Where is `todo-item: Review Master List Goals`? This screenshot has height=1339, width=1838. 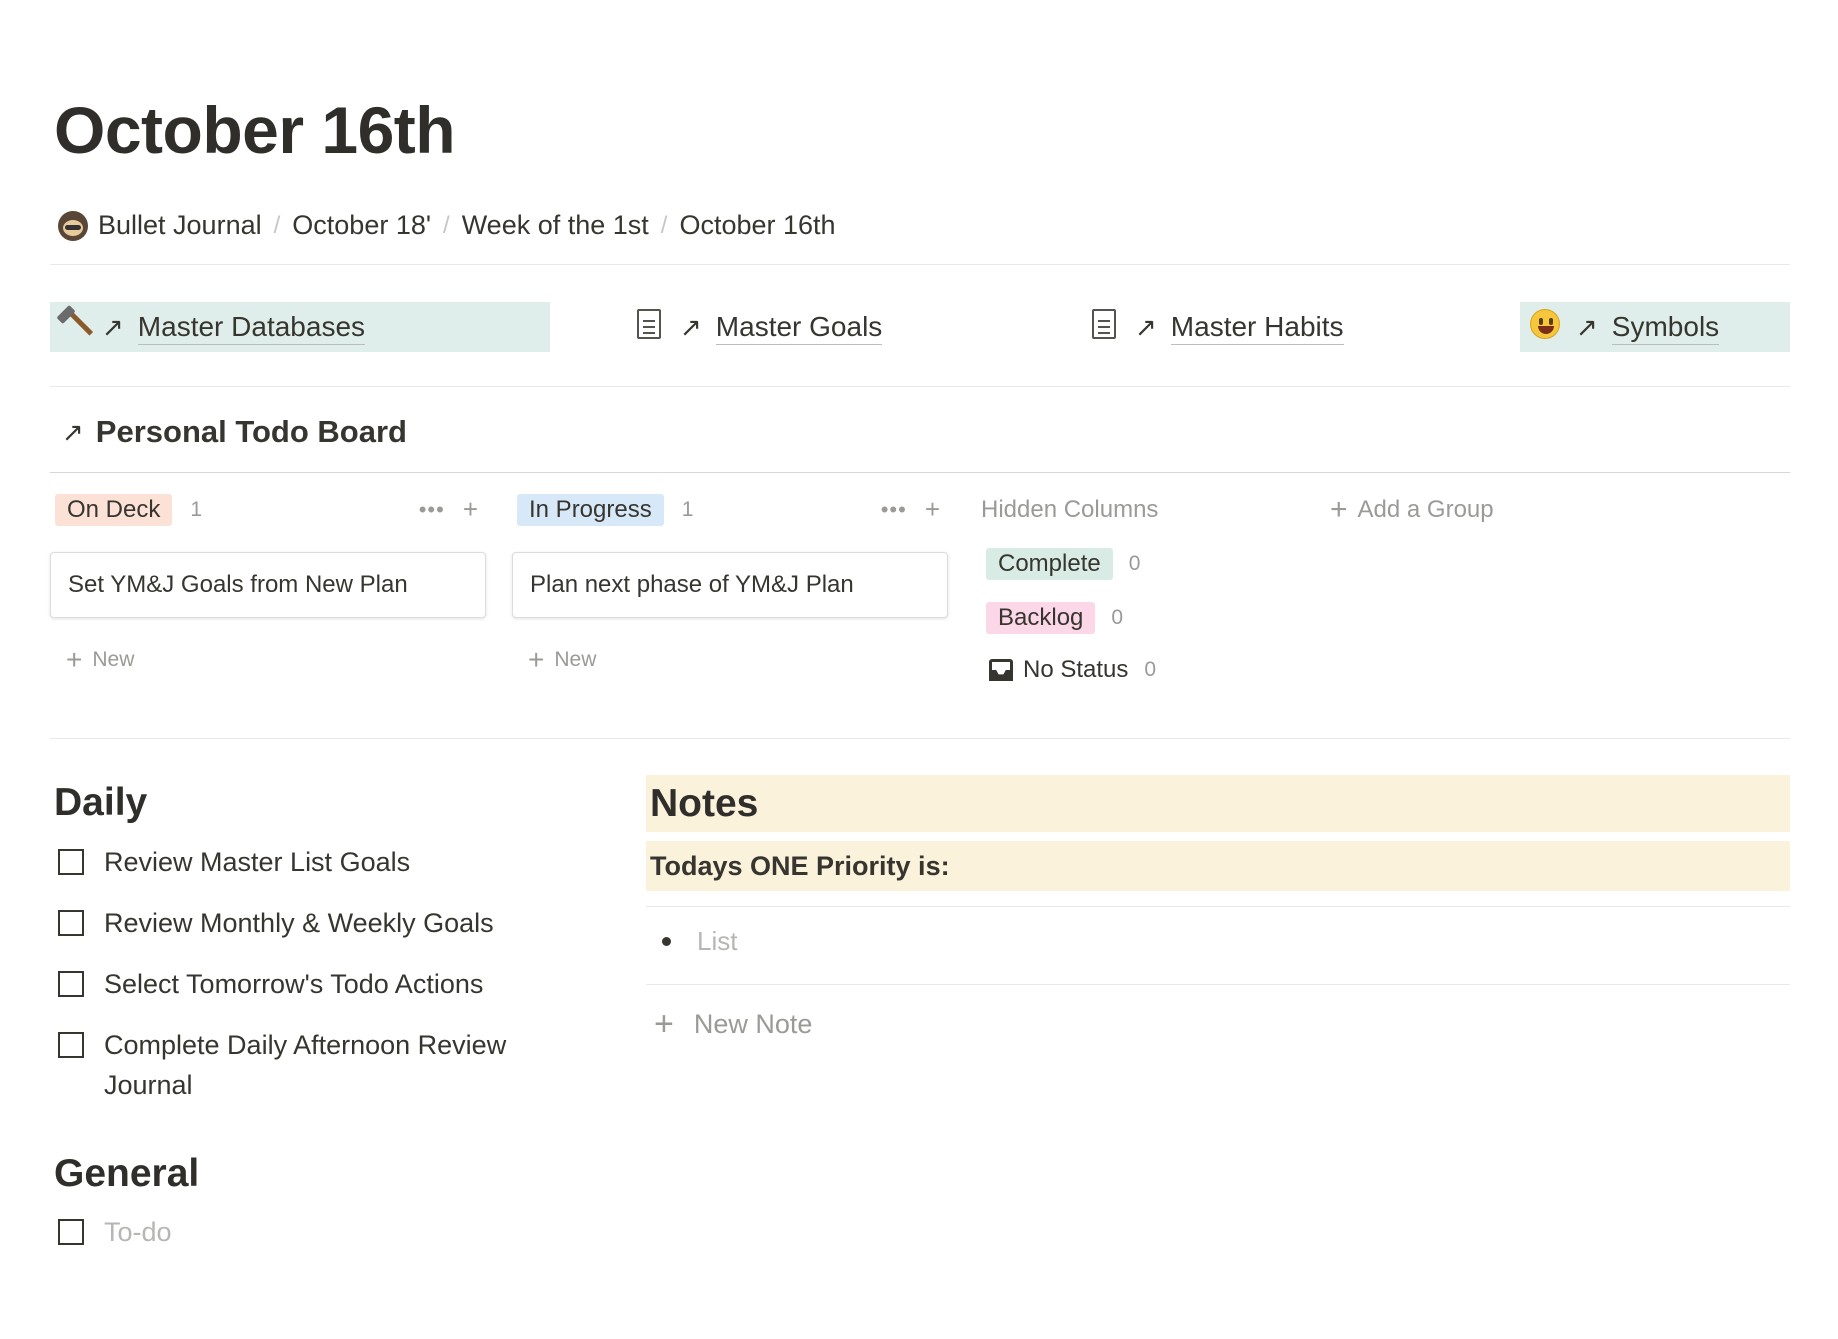
todo-item: Review Master List Goals is located at coordinates (306, 862).